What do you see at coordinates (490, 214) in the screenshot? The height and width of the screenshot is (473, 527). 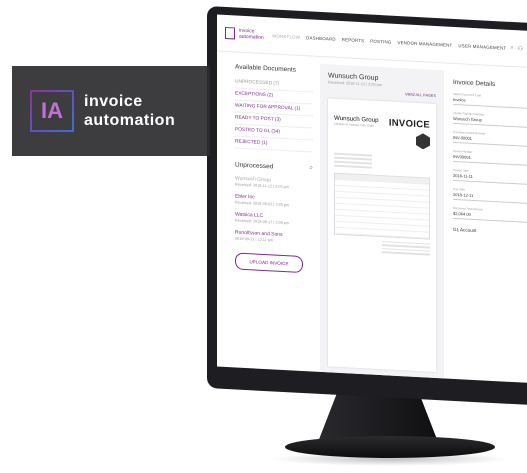 I see `total-amount-field: Document Total Amount $2,064.00` at bounding box center [490, 214].